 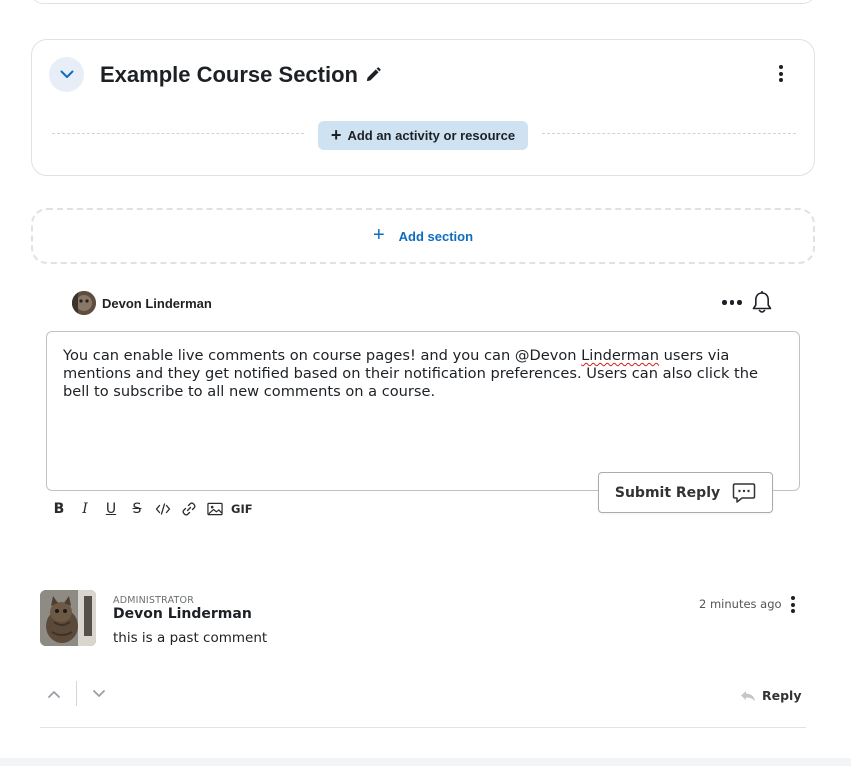 I want to click on reply-label: Reply, so click(x=782, y=695).